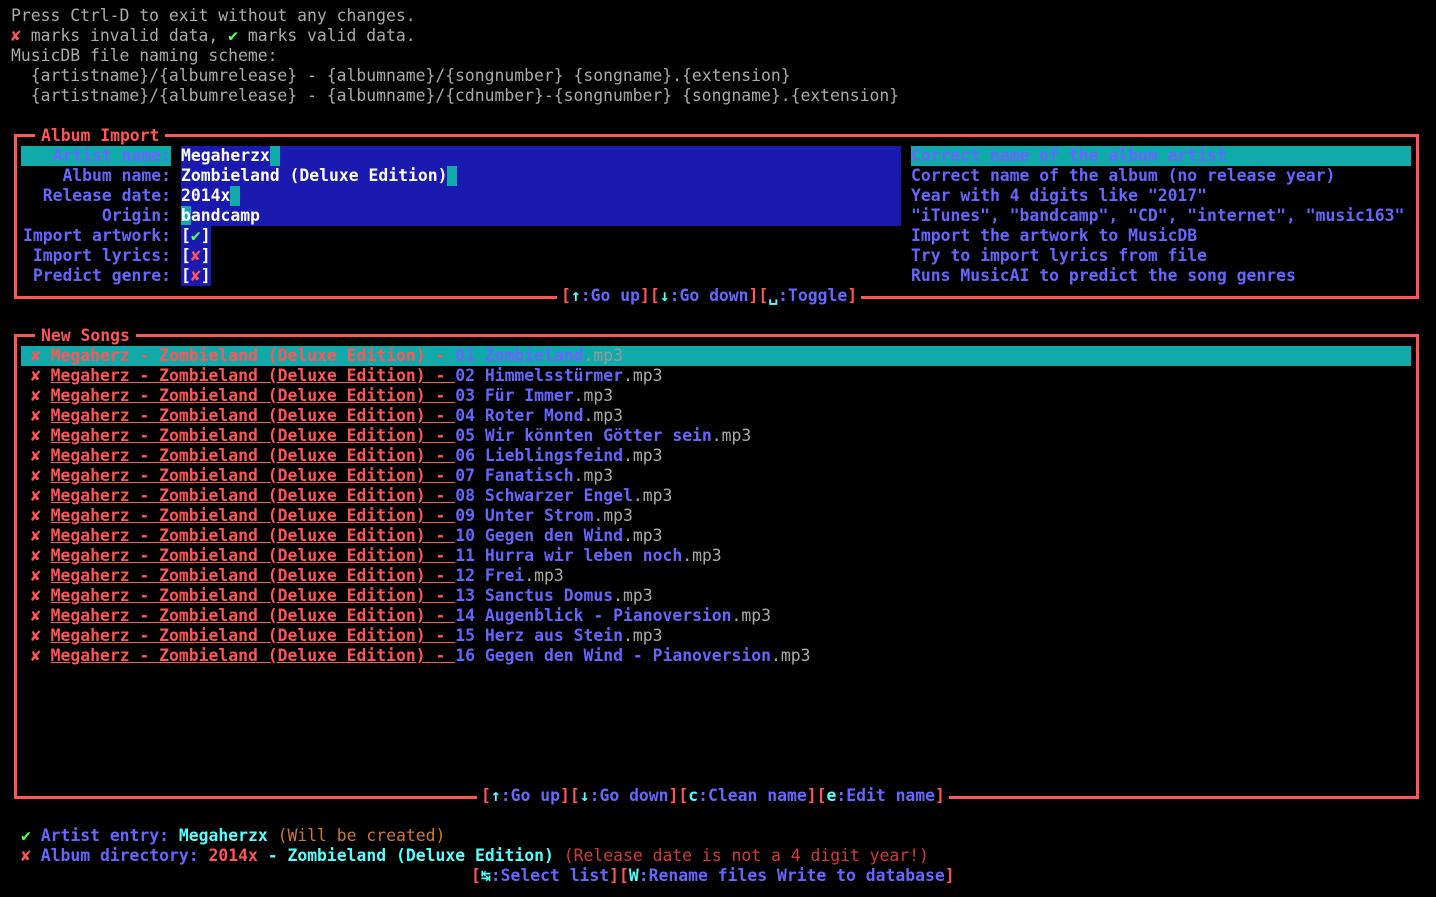 This screenshot has height=897, width=1436. I want to click on help-import-artwork: Import the artwork to MusicDB, so click(1054, 235).